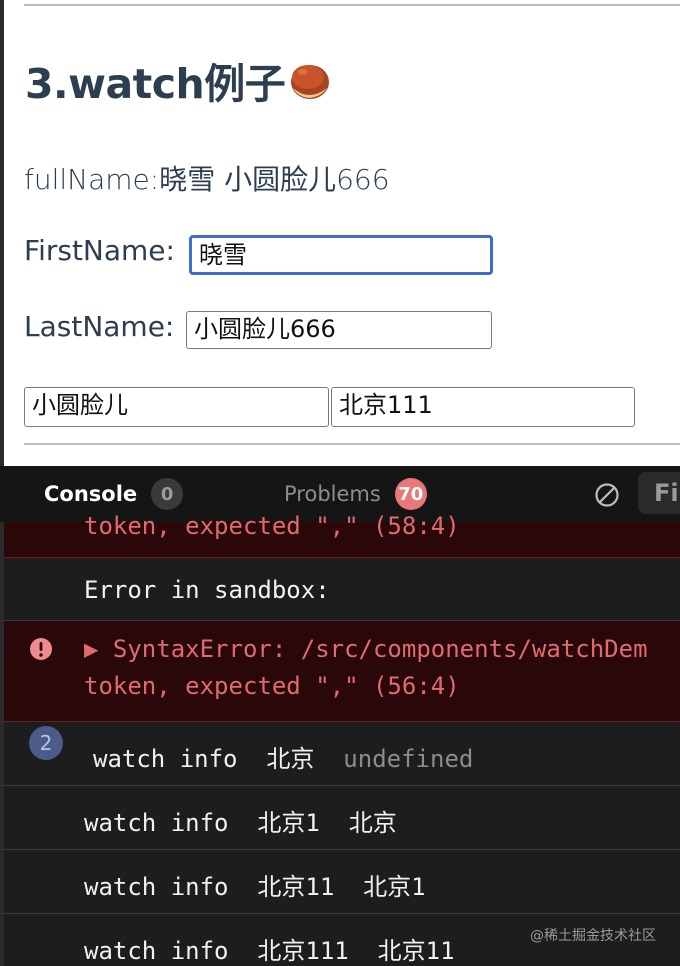  What do you see at coordinates (408, 759) in the screenshot?
I see `log-text-undefined: undefined` at bounding box center [408, 759].